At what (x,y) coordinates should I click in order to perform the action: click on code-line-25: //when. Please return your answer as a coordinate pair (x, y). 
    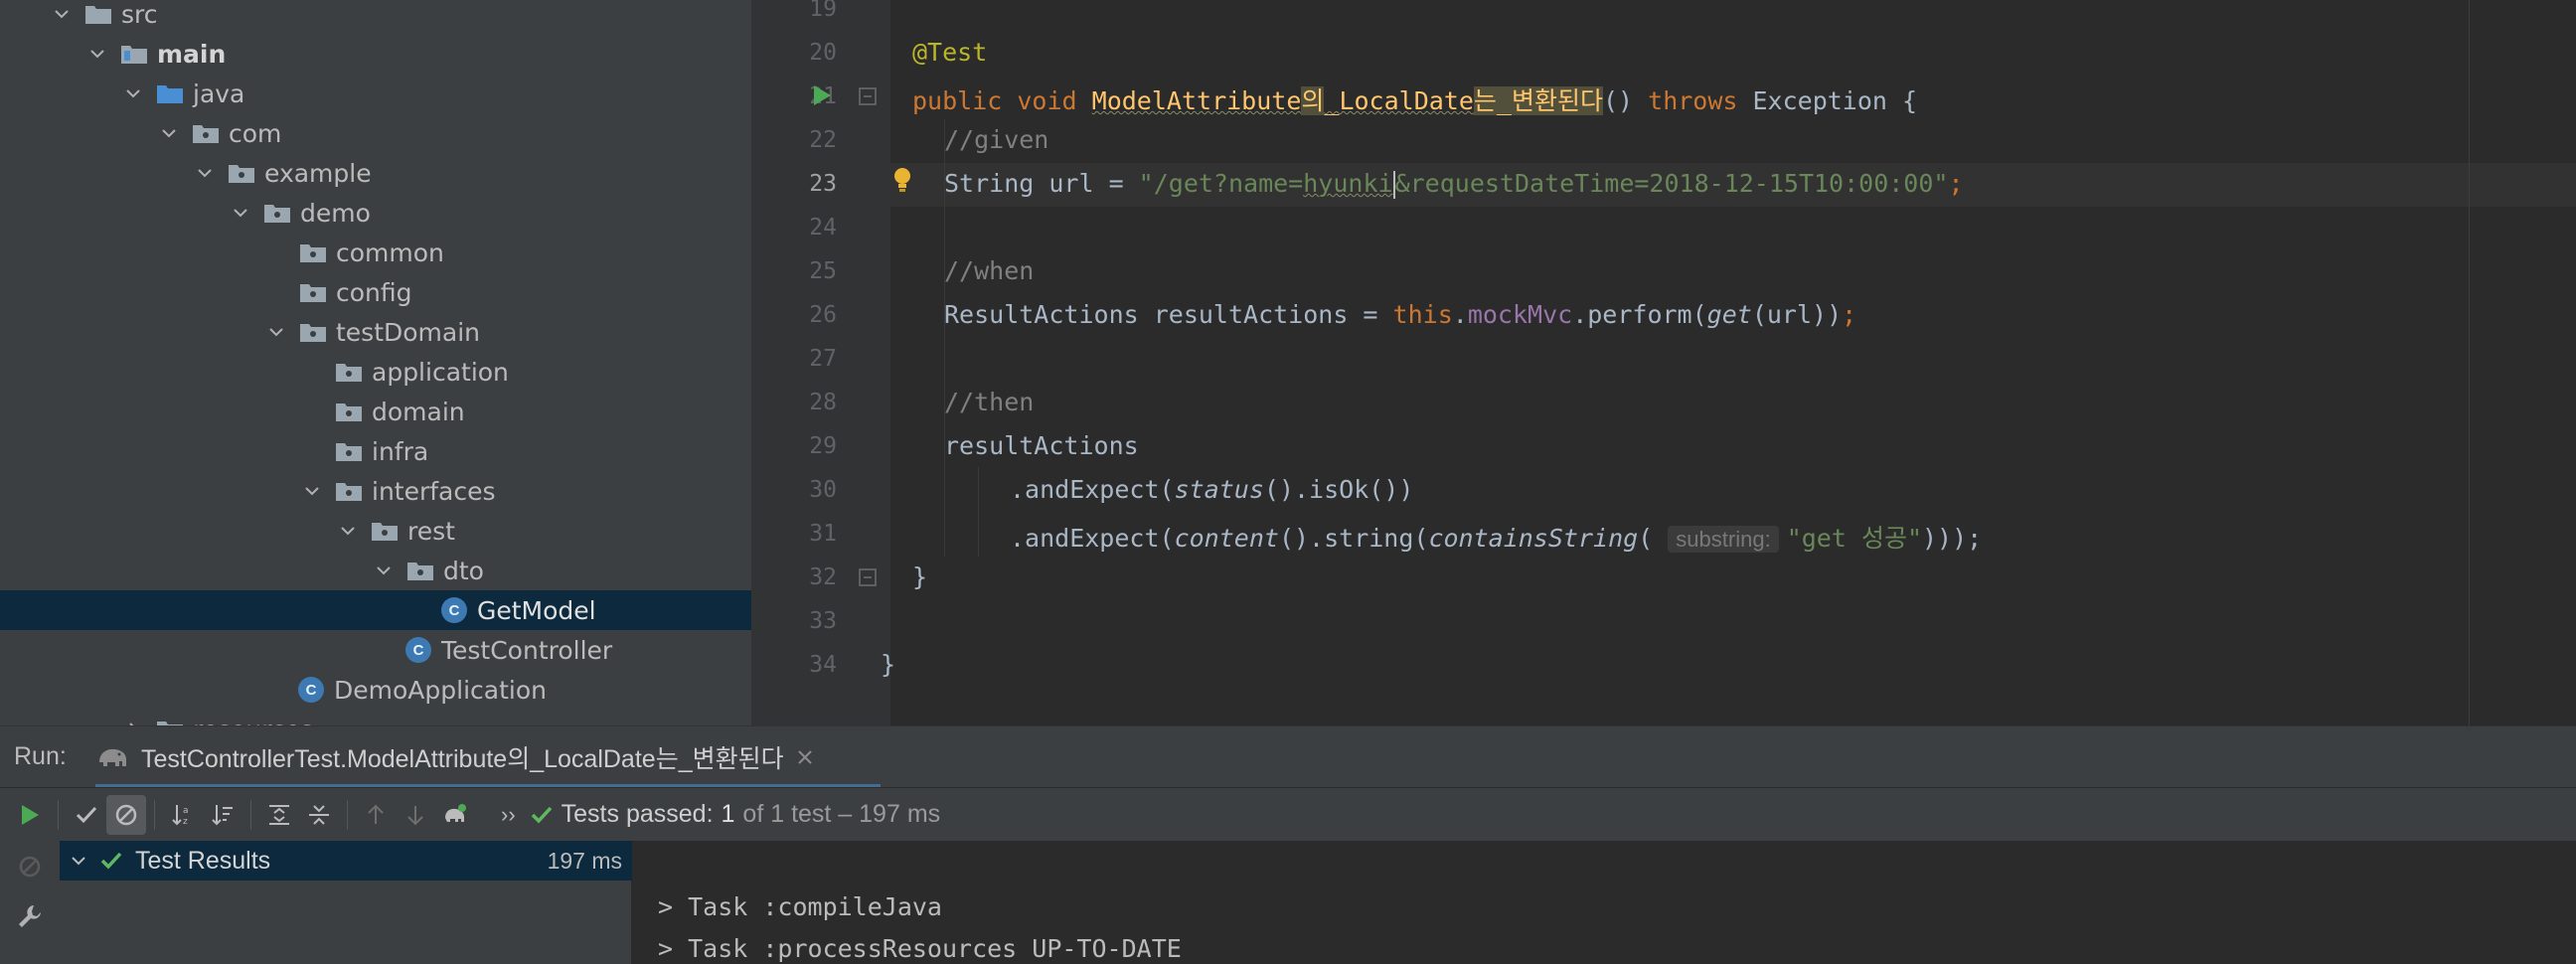
    Looking at the image, I should click on (989, 270).